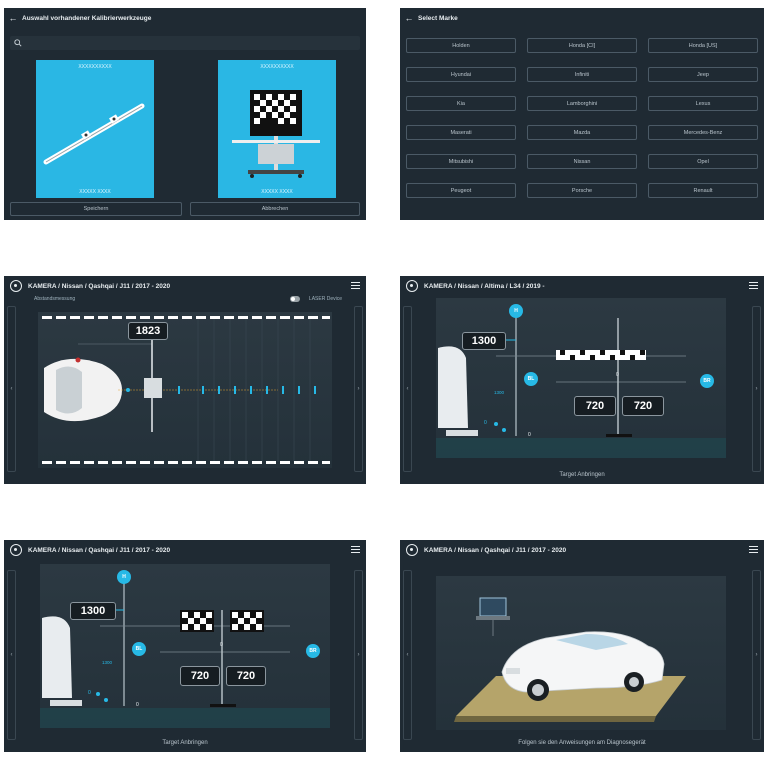 Image resolution: width=768 pixels, height=761 pixels. What do you see at coordinates (148, 331) in the screenshot?
I see `distance-readout: 1823` at bounding box center [148, 331].